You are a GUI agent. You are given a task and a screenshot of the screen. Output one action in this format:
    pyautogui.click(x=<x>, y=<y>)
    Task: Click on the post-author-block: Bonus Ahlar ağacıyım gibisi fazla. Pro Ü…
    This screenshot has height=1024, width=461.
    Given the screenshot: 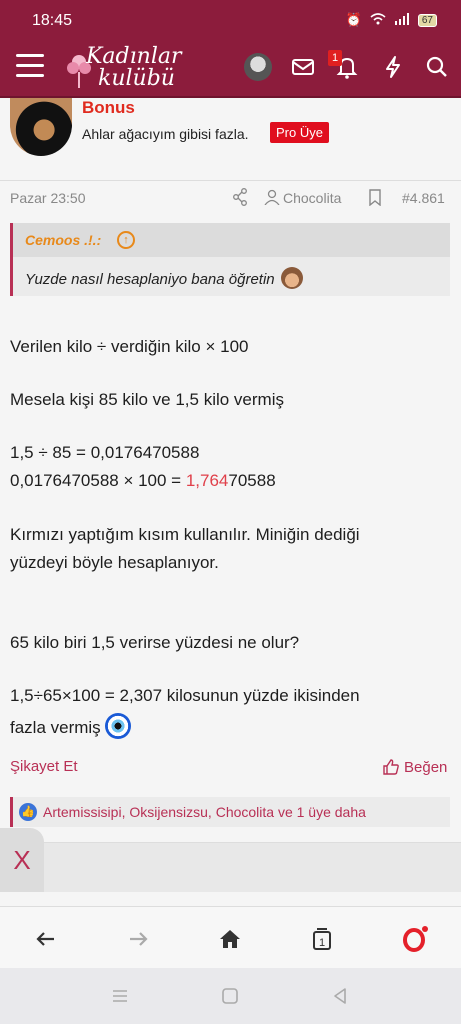 What is the action you would take?
    pyautogui.click(x=230, y=138)
    